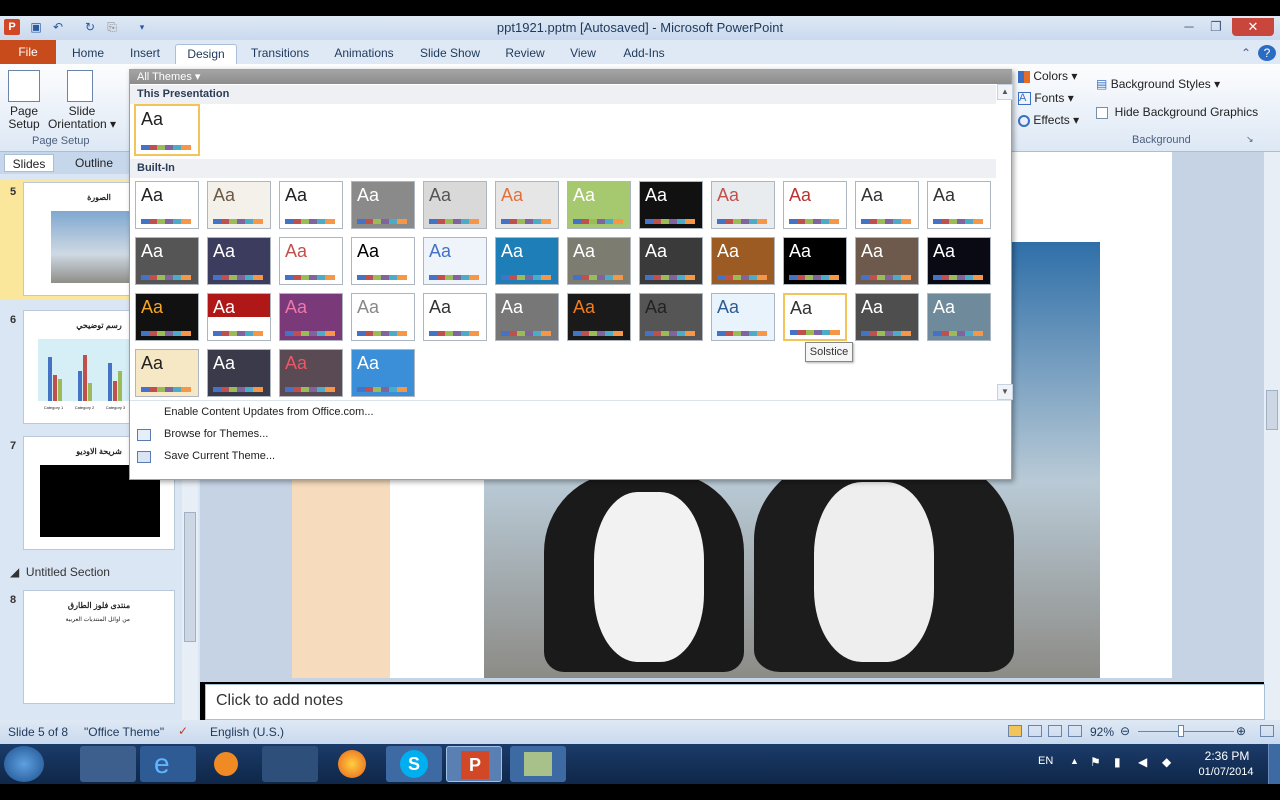  I want to click on tab-file: File, so click(28, 52).